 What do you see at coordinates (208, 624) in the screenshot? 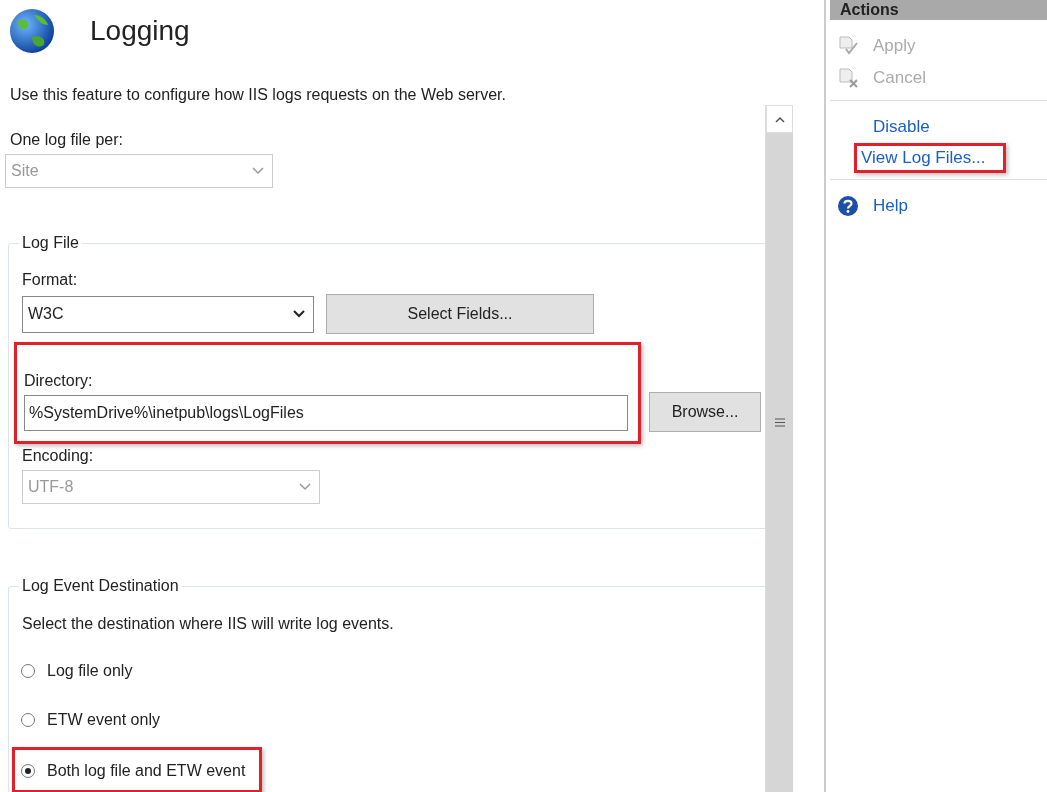
I see `description-text: Select the destination where IIS will write log events.` at bounding box center [208, 624].